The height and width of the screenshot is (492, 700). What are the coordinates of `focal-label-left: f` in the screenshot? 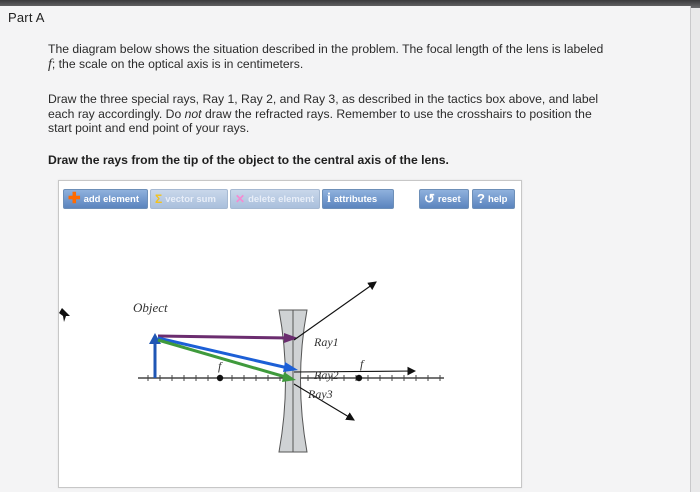 It's located at (220, 366).